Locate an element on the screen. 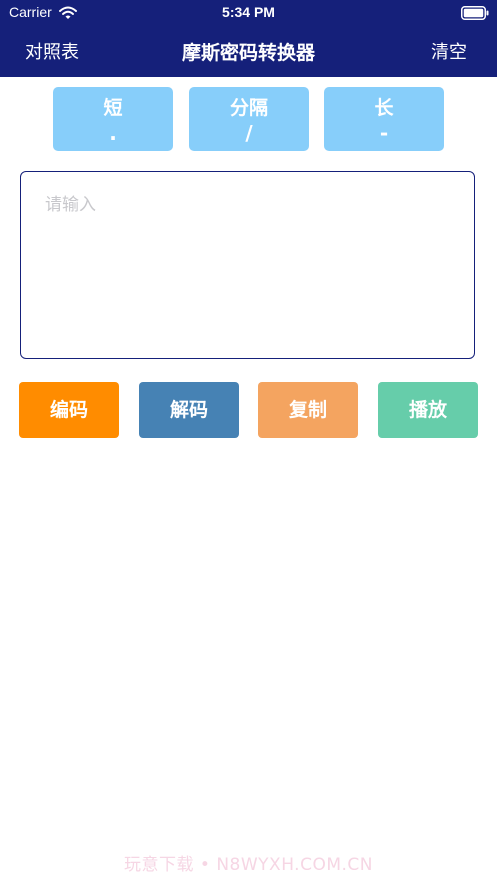 This screenshot has width=497, height=883. text-input is located at coordinates (250, 265).